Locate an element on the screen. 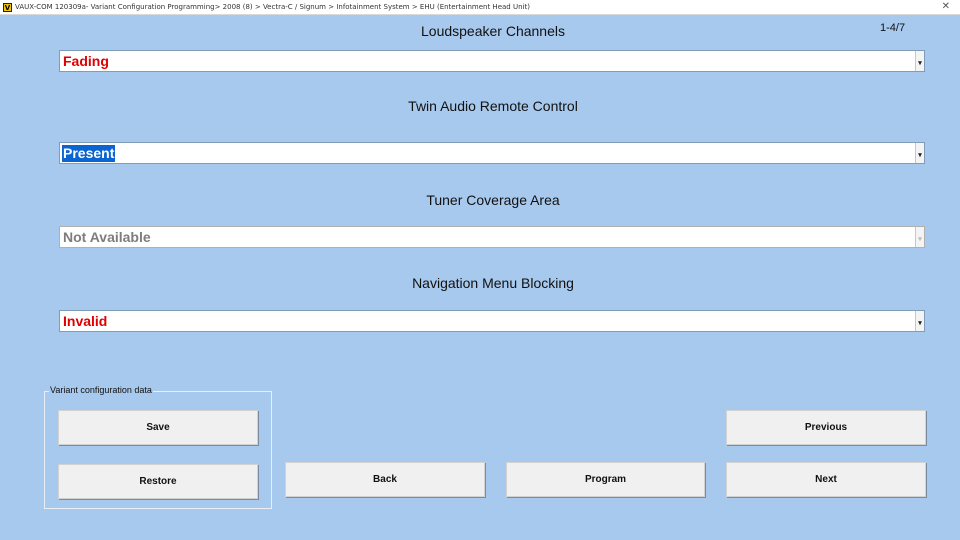 The height and width of the screenshot is (540, 960). dropdown-value: Not Available is located at coordinates (107, 237).